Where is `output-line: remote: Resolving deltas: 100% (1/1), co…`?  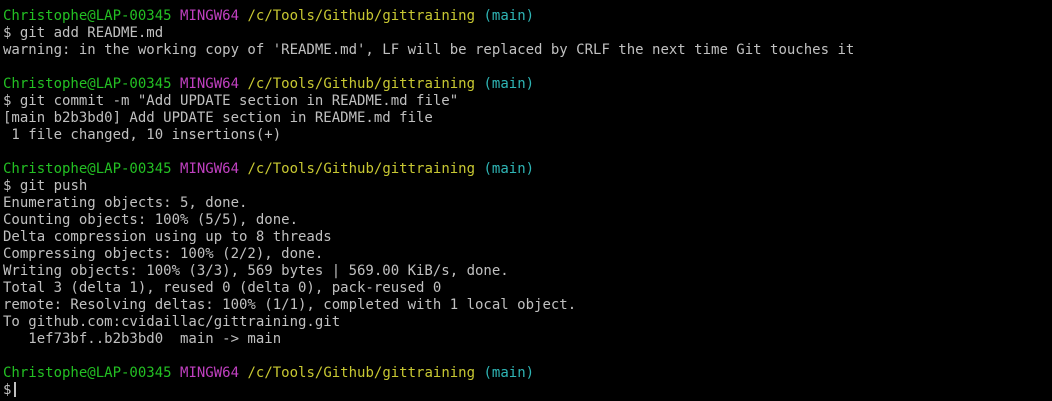 output-line: remote: Resolving deltas: 100% (1/1), co… is located at coordinates (290, 305).